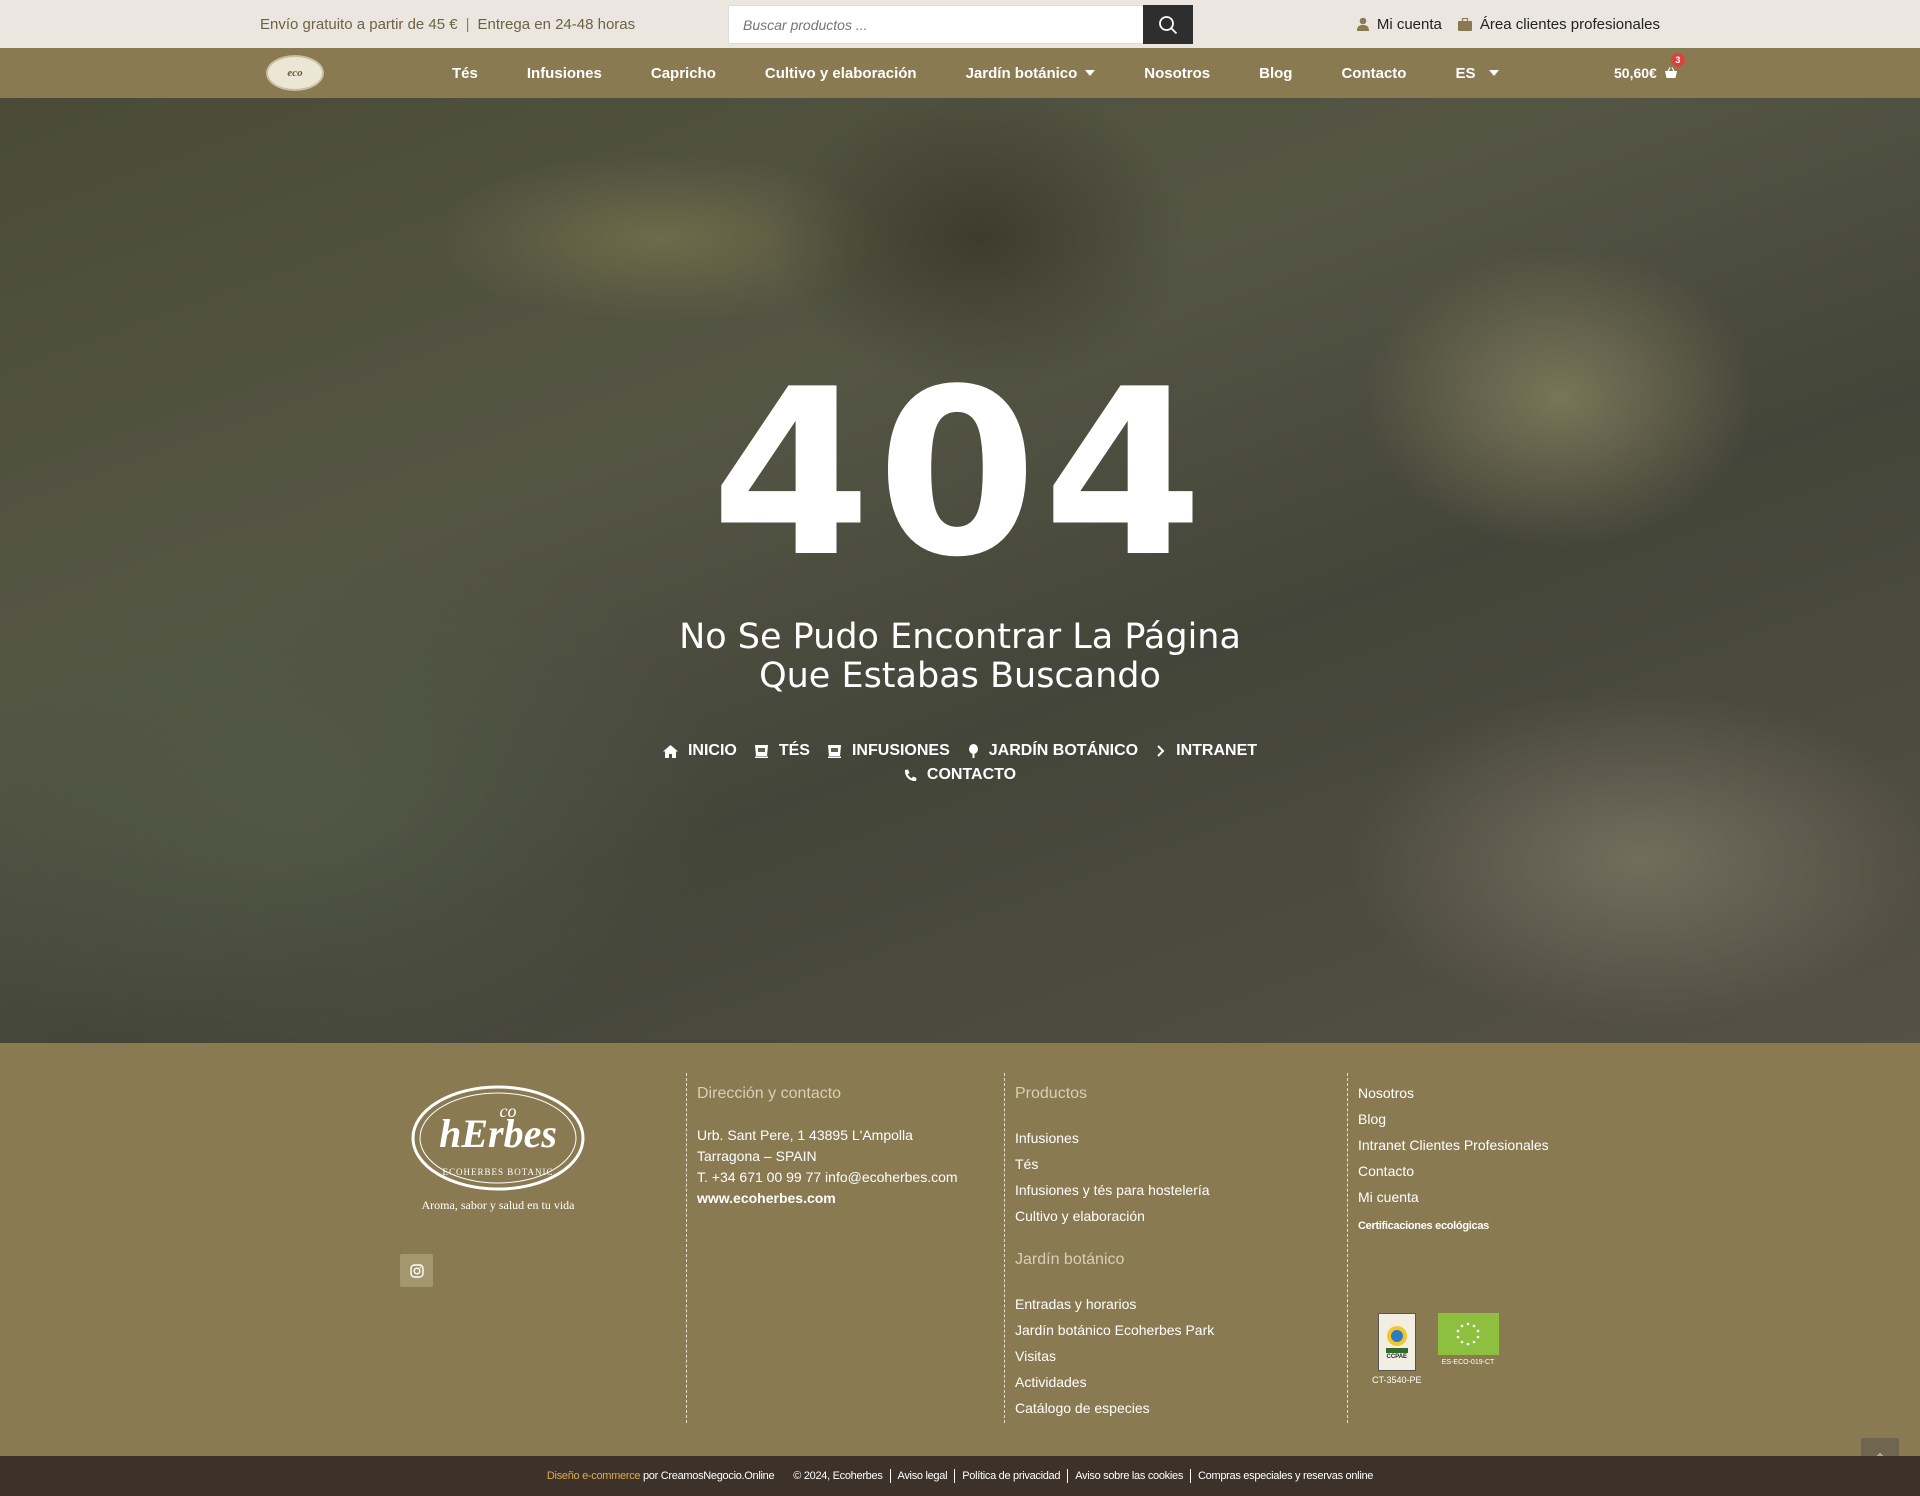 The height and width of the screenshot is (1496, 1920). Describe the element at coordinates (1159, 1304) in the screenshot. I see `footer-link-entradas: Entradas y horarios` at that location.